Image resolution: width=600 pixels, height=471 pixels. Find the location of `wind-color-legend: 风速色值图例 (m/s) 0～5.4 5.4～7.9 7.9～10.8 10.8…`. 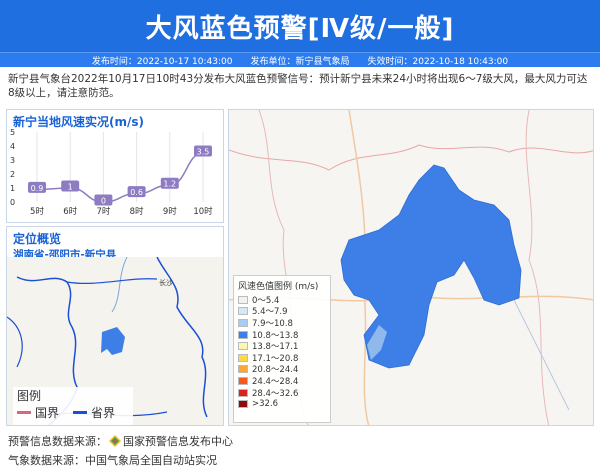

wind-color-legend: 风速色值图例 (m/s) 0～5.4 5.4～7.9 7.9～10.8 10.8… is located at coordinates (282, 349).